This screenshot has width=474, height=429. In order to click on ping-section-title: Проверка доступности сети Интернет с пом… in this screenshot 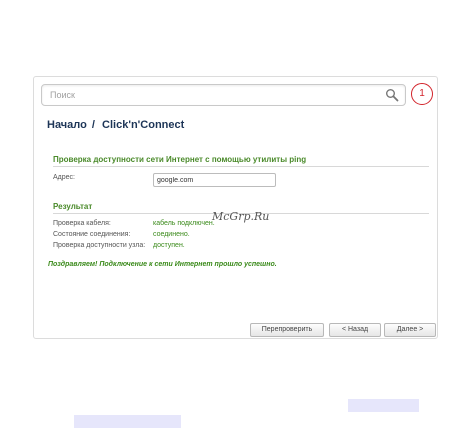, I will do `click(180, 159)`.